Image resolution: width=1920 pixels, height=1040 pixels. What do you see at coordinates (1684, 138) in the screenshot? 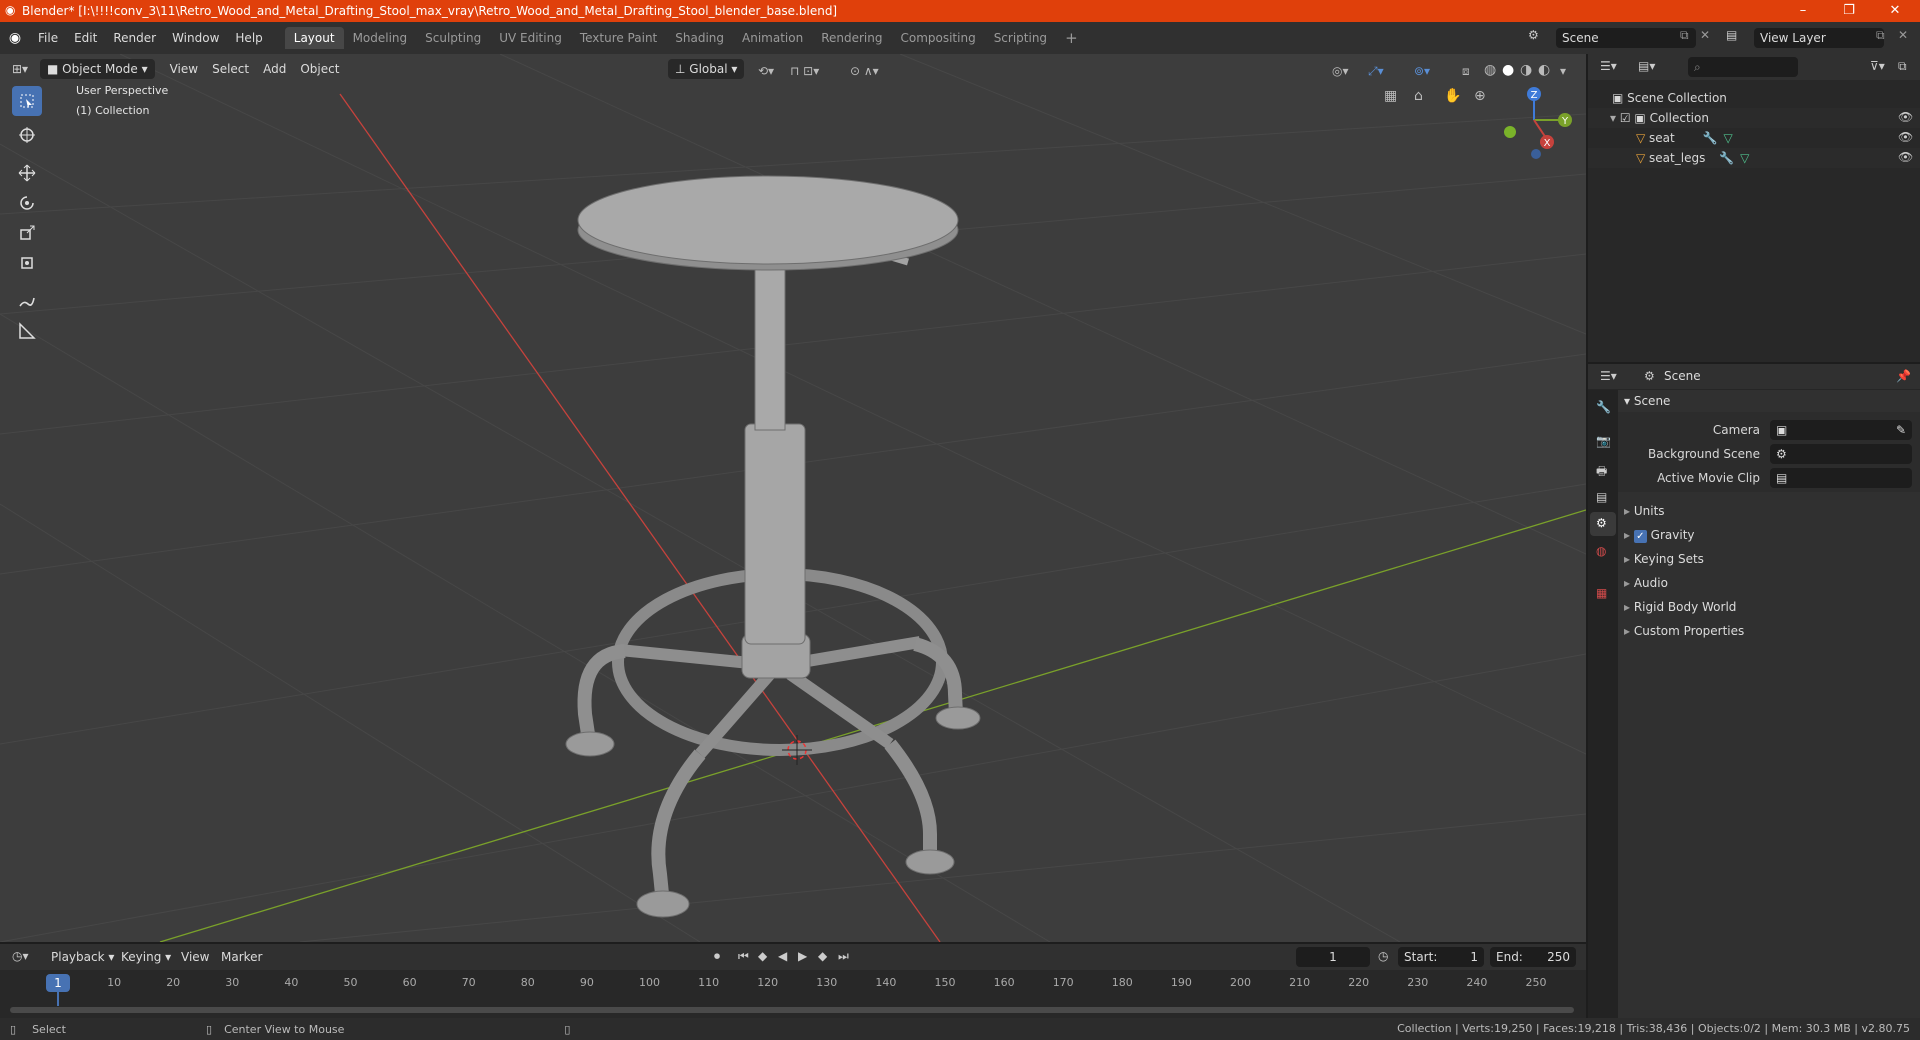
I see `outliner-item-seat: ▽ seat 🔧 ▽` at bounding box center [1684, 138].